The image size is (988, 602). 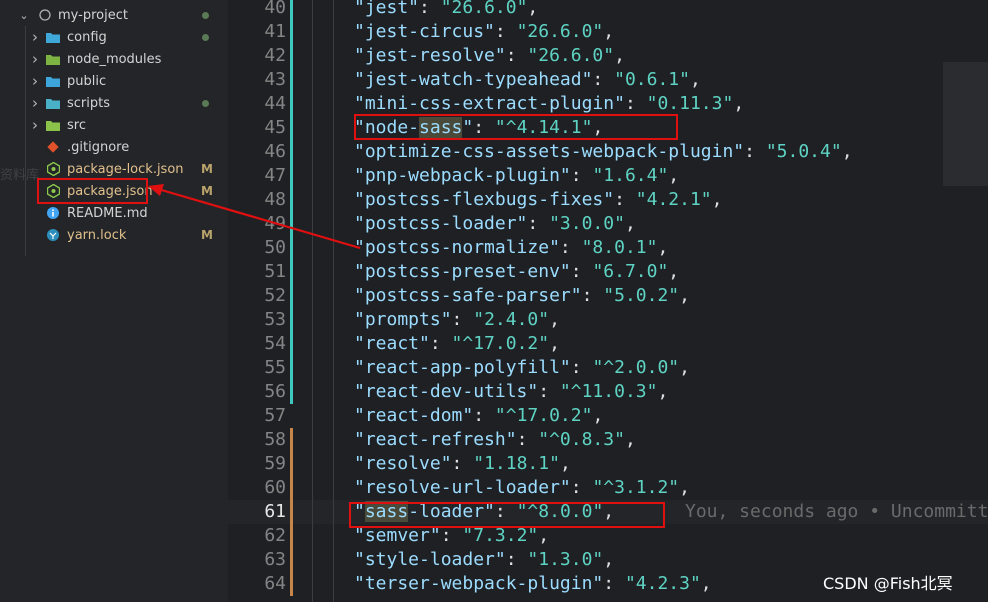 What do you see at coordinates (522, 367) in the screenshot?
I see `code-line: "react-app-polyfill": "^2.0.0",` at bounding box center [522, 367].